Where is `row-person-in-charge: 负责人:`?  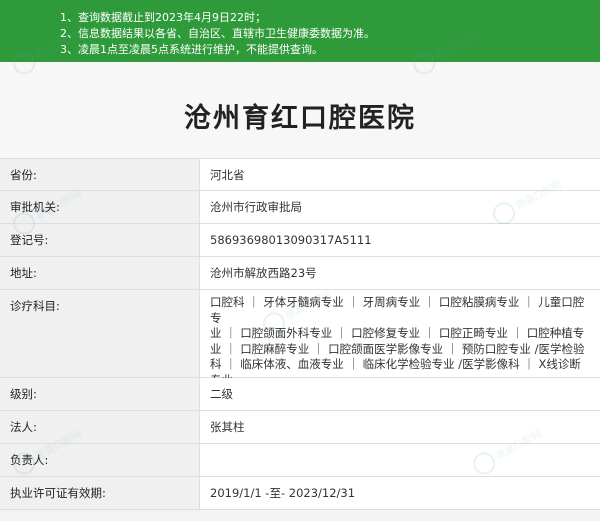 row-person-in-charge: 负责人: is located at coordinates (300, 460).